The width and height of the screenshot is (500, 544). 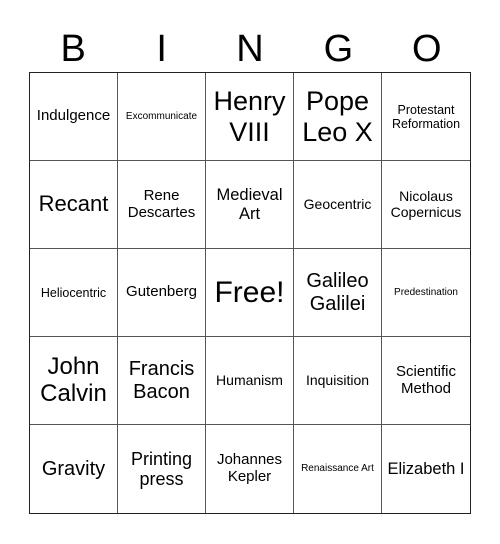 I want to click on bingo-cell: Protestant Reformation, so click(x=426, y=117).